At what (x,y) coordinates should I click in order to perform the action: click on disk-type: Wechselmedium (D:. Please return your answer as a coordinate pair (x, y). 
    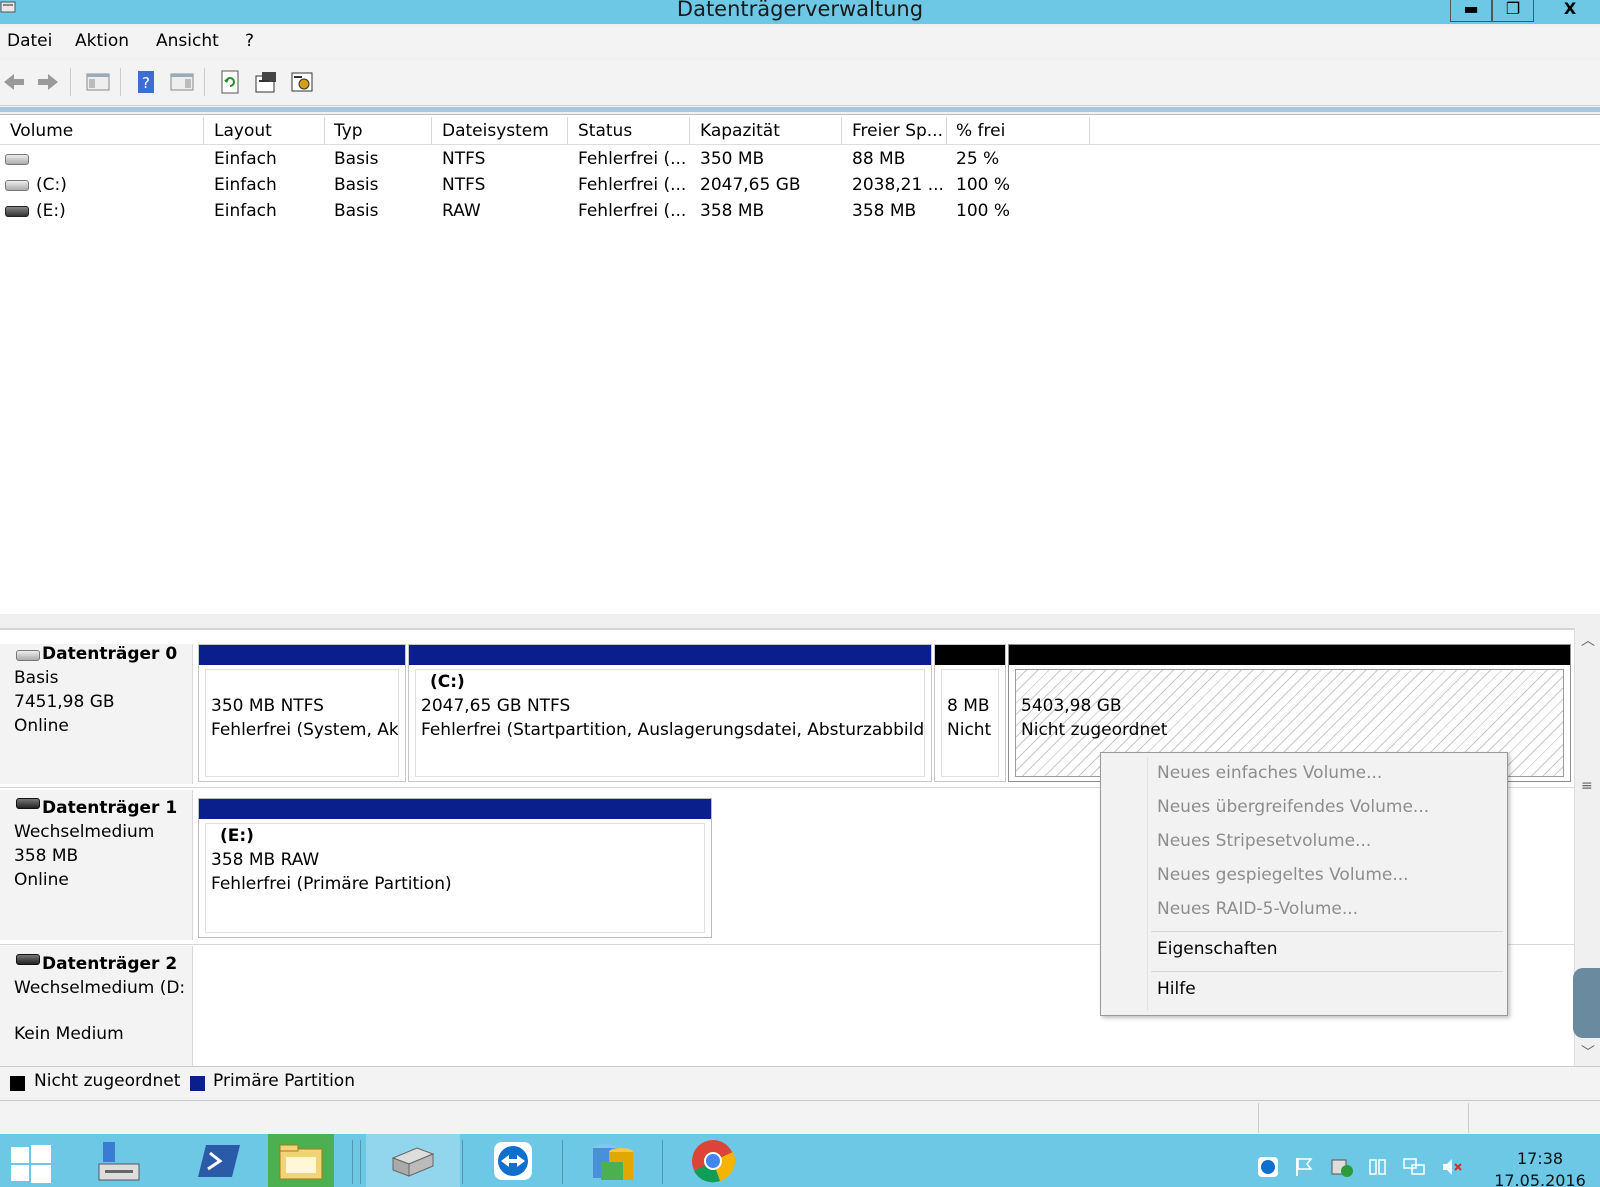
    Looking at the image, I should click on (100, 988).